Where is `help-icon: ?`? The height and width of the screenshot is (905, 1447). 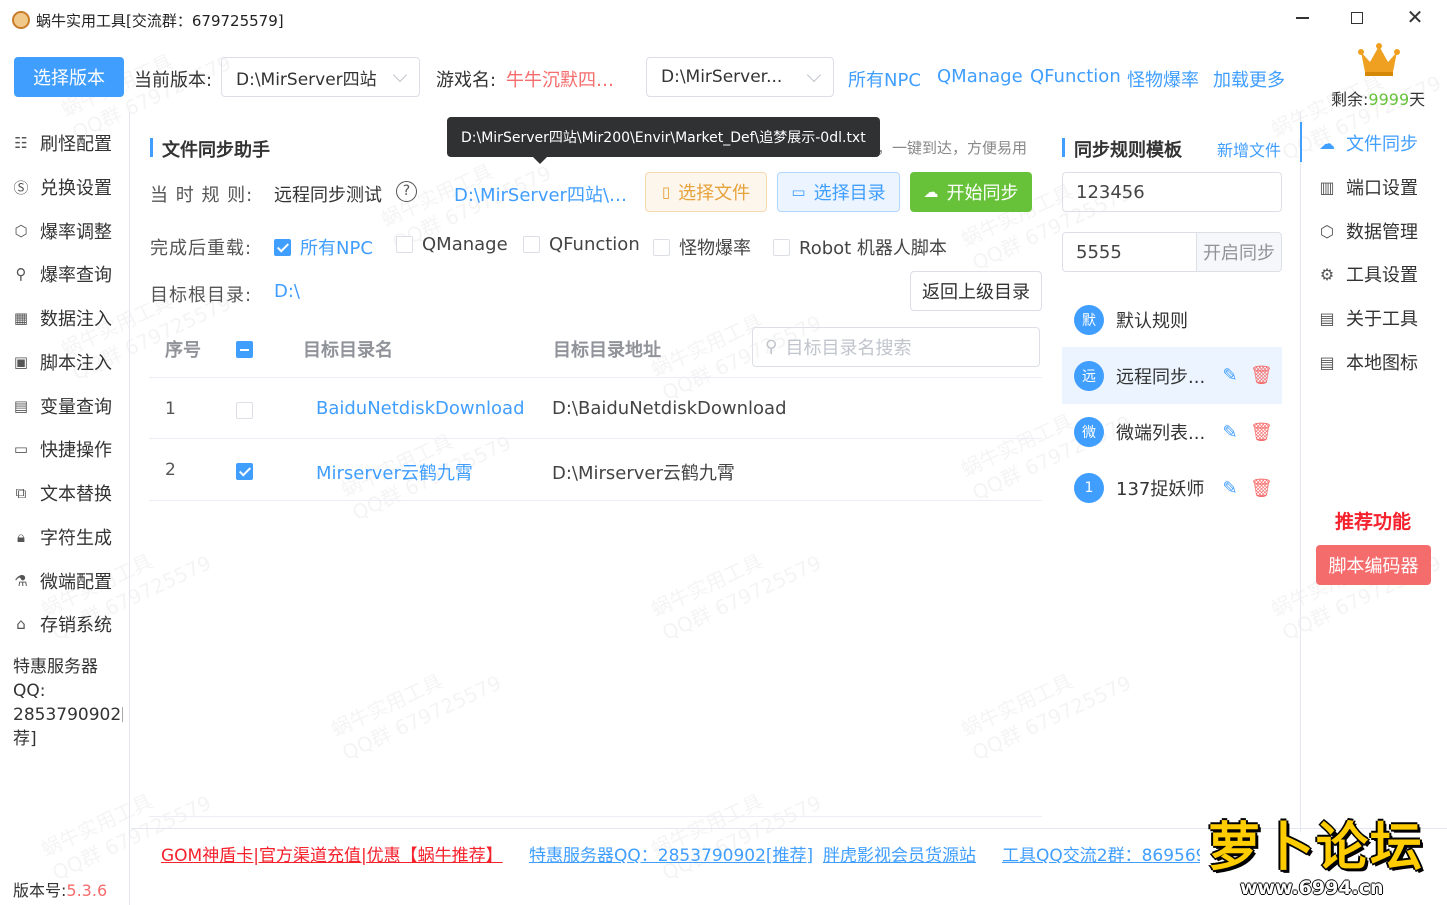
help-icon: ? is located at coordinates (406, 191).